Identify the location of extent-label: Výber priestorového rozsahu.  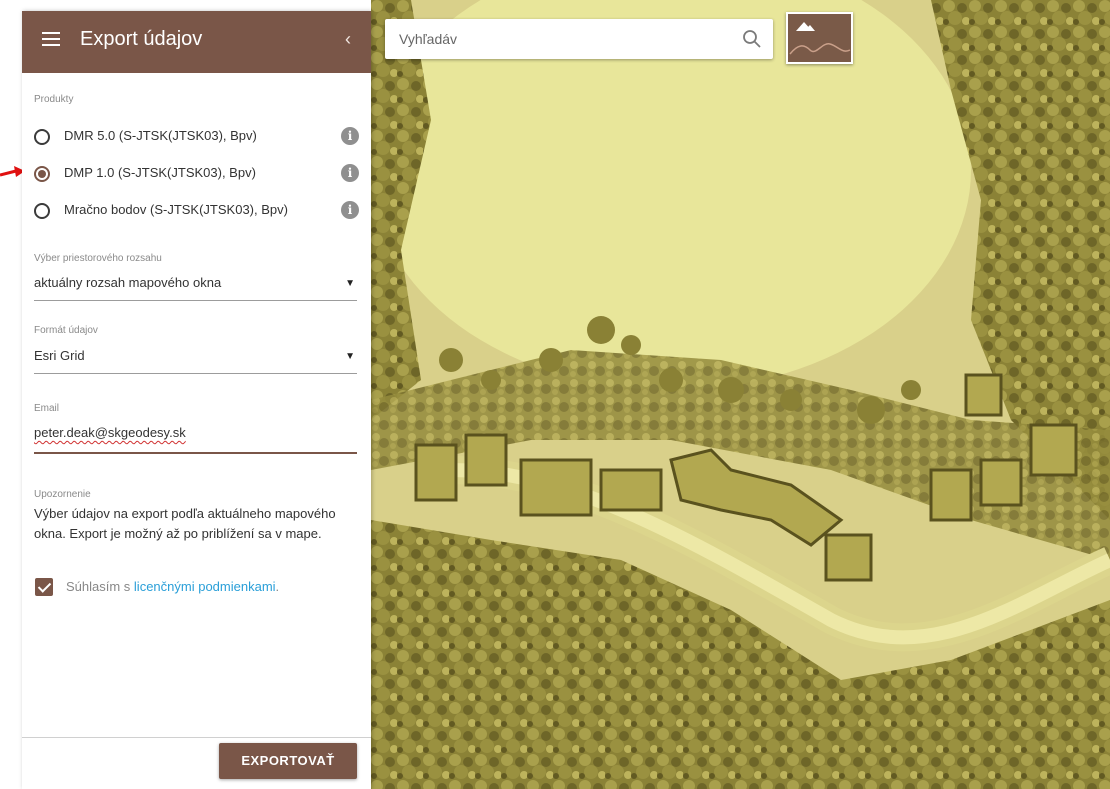
(98, 258).